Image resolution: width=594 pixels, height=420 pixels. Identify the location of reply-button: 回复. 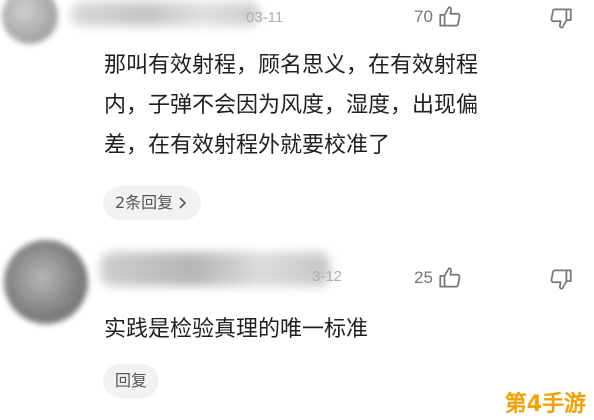
(131, 381).